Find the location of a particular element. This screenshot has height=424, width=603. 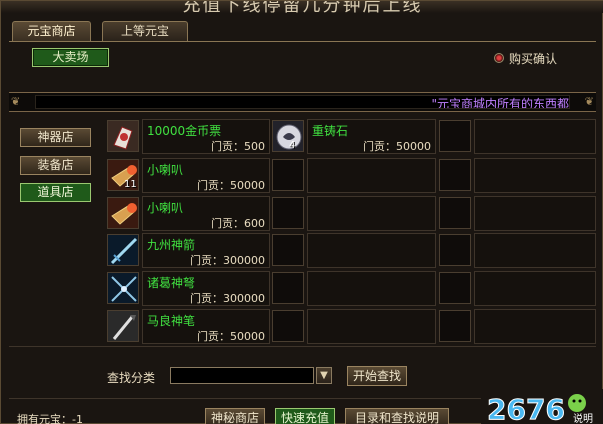

arrow-icon is located at coordinates (123, 250).